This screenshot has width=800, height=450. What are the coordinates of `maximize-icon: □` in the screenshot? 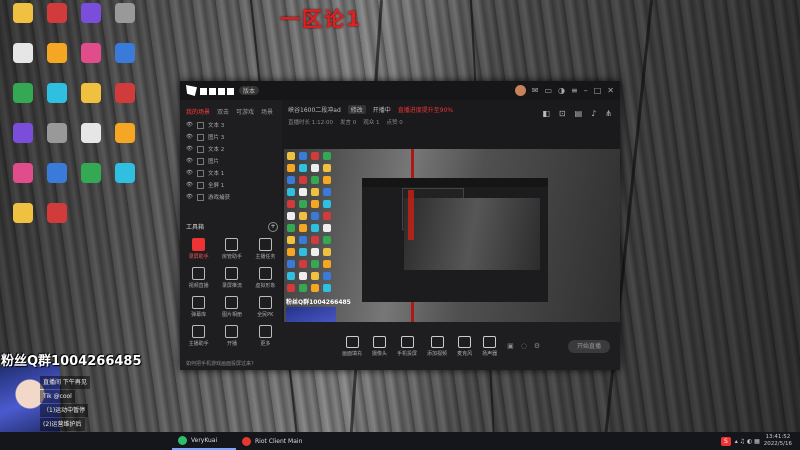 It's located at (598, 90).